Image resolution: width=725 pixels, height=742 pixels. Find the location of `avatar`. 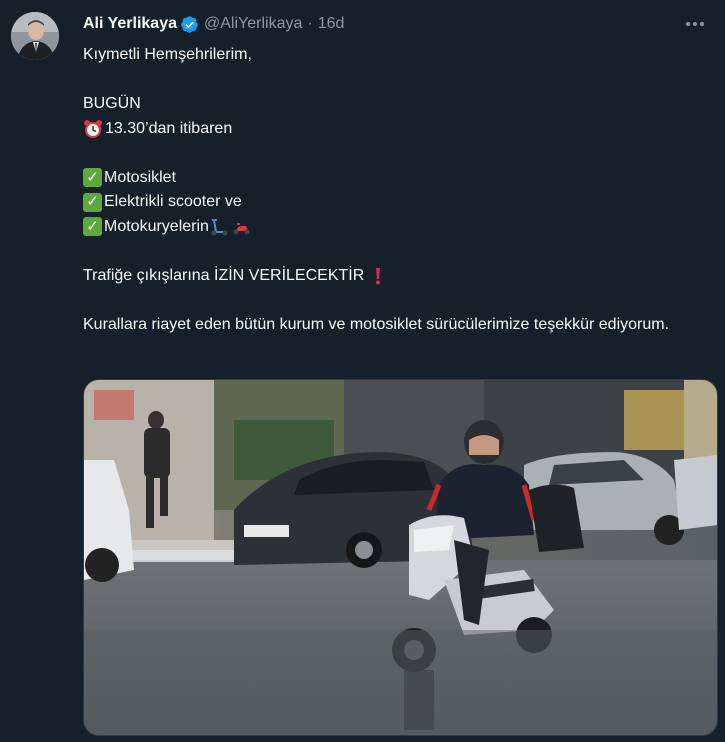

avatar is located at coordinates (35, 36).